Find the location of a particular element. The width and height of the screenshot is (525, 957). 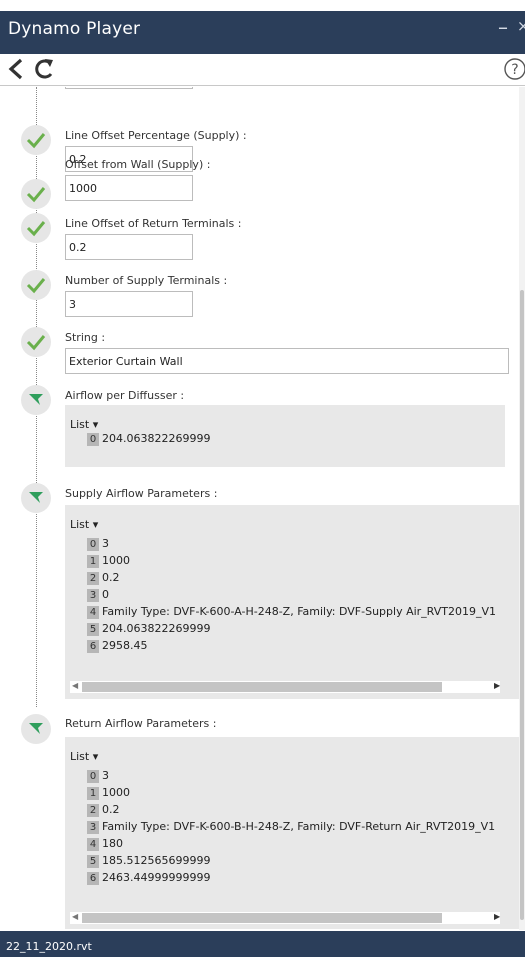

help-icon: ? is located at coordinates (514, 69).